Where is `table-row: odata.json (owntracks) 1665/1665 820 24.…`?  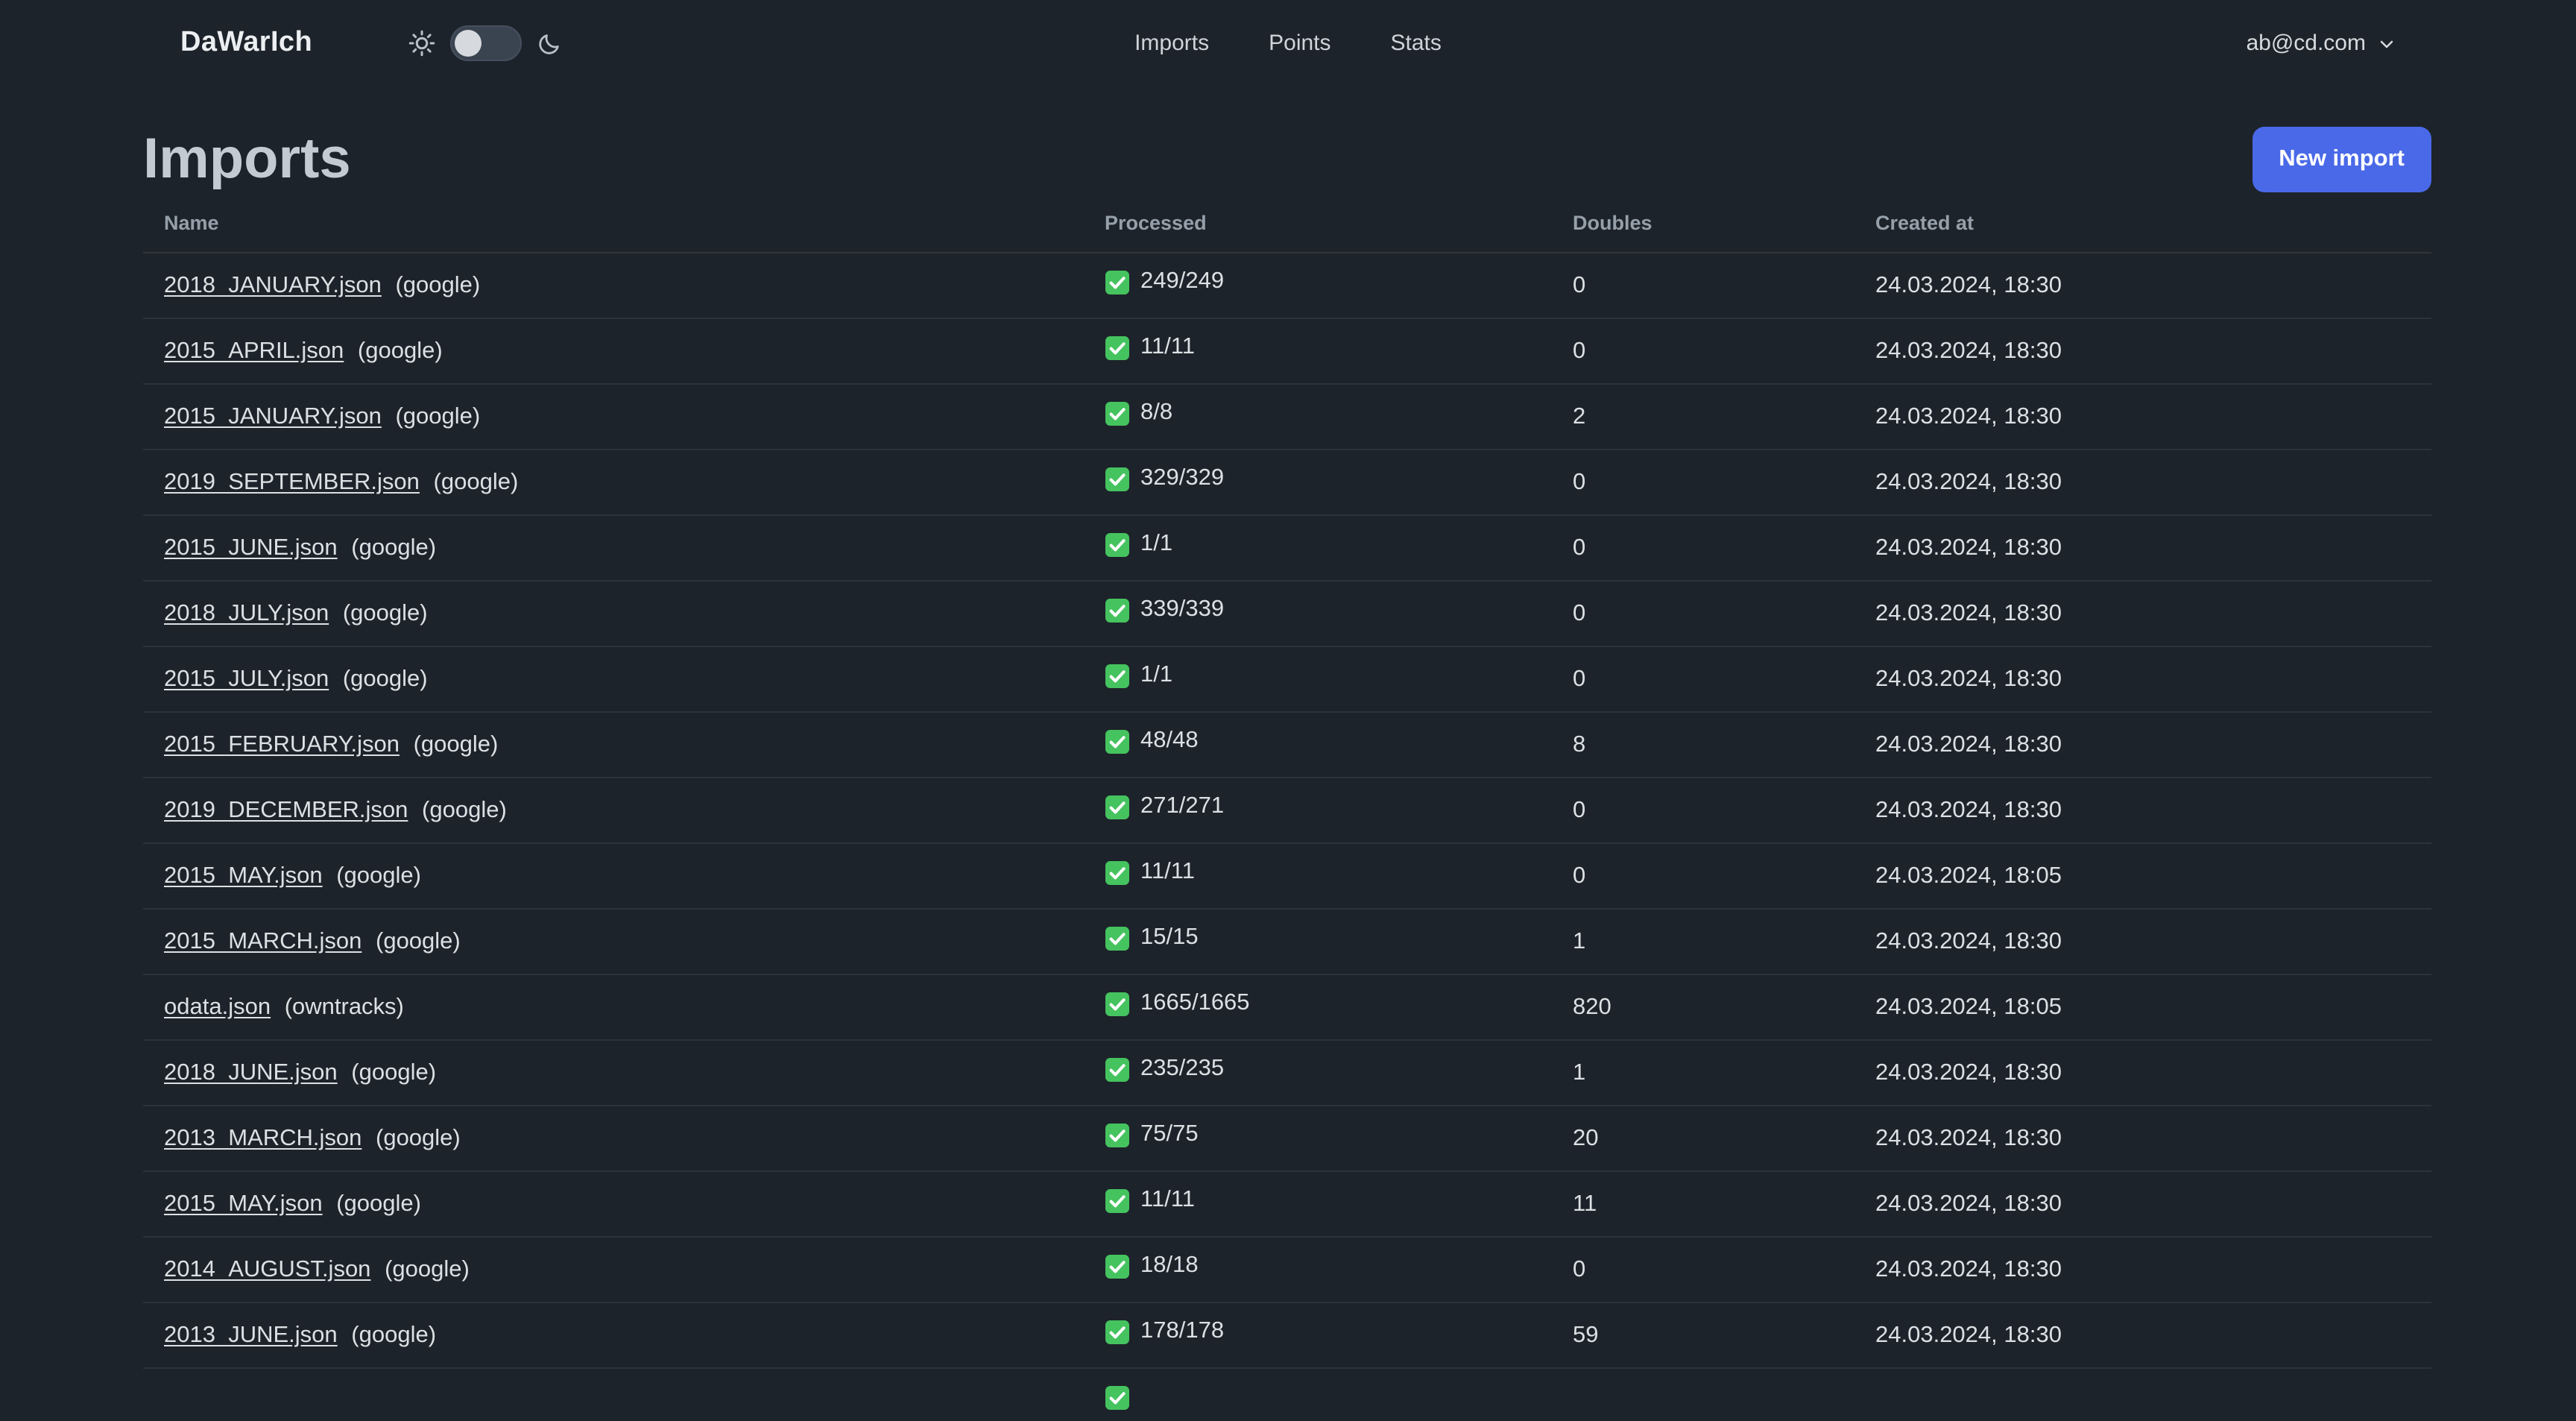 table-row: odata.json (owntracks) 1665/1665 820 24.… is located at coordinates (1287, 1007).